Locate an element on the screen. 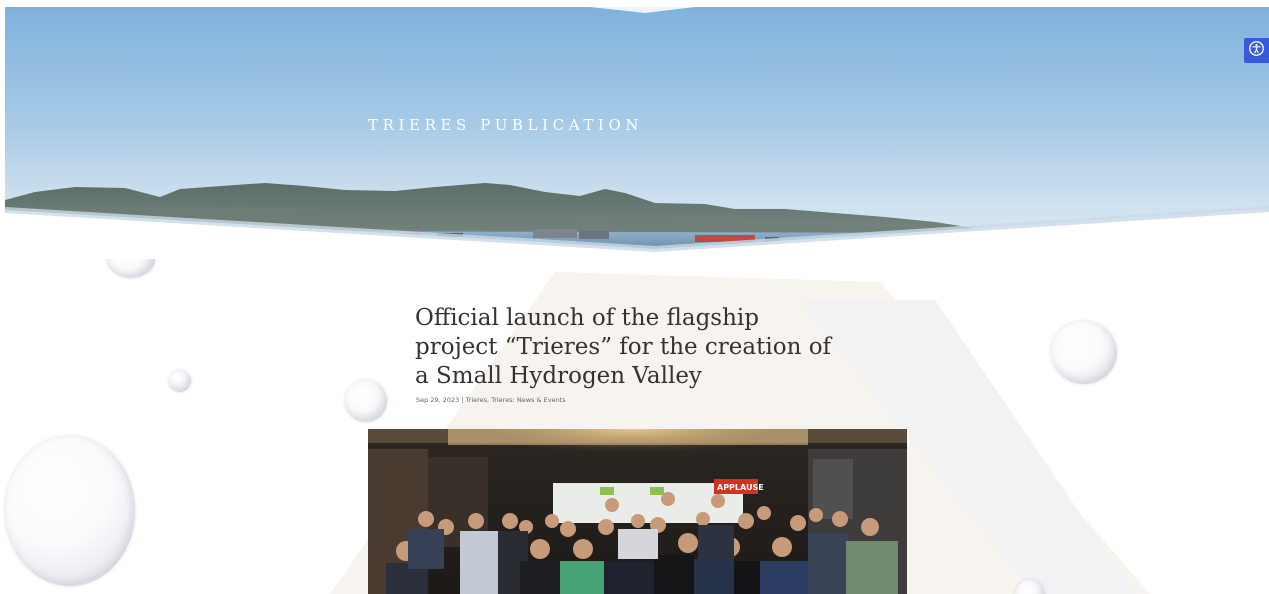 The image size is (1269, 594). category-link-news-events: Trieres: News & Events is located at coordinates (528, 400).